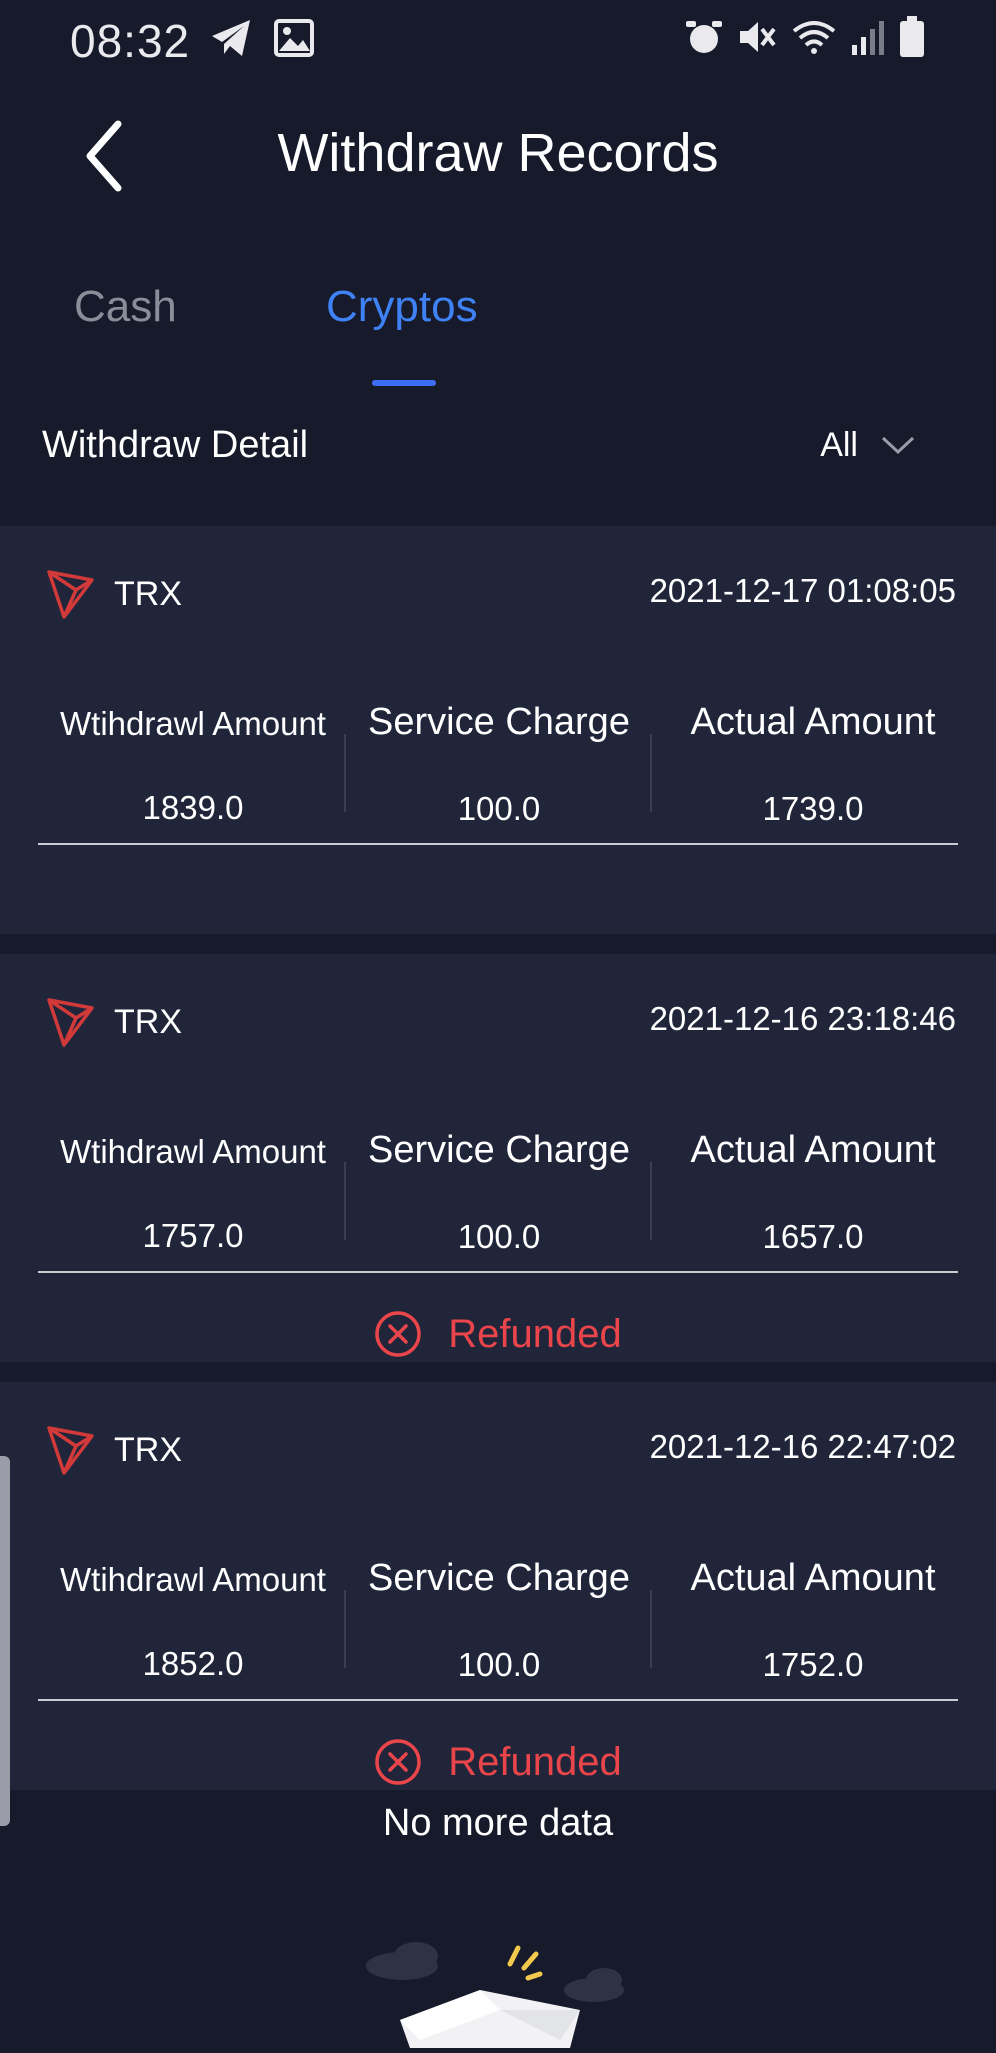  Describe the element at coordinates (813, 808) in the screenshot. I see `actual-amount-value: 1739.0` at that location.